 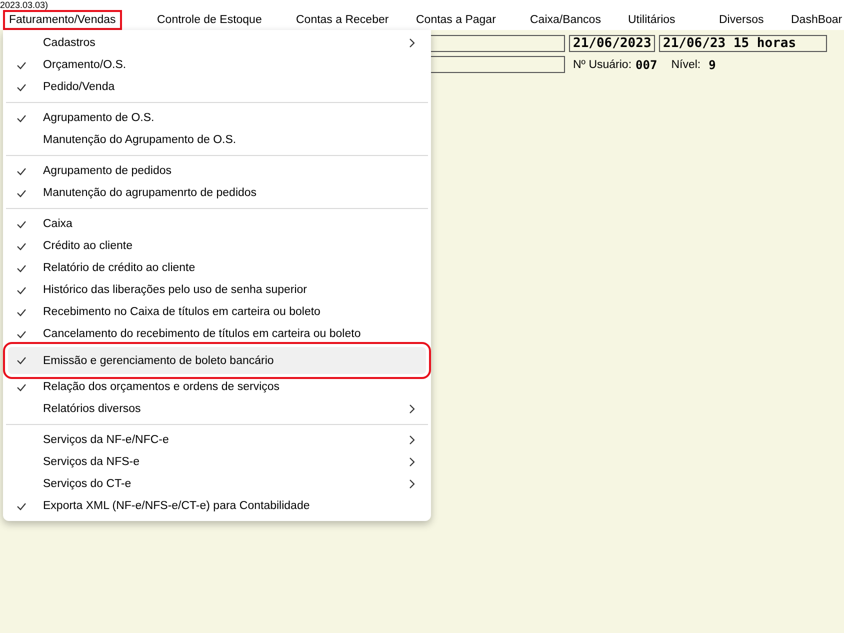 What do you see at coordinates (647, 65) in the screenshot?
I see `user-value: 007` at bounding box center [647, 65].